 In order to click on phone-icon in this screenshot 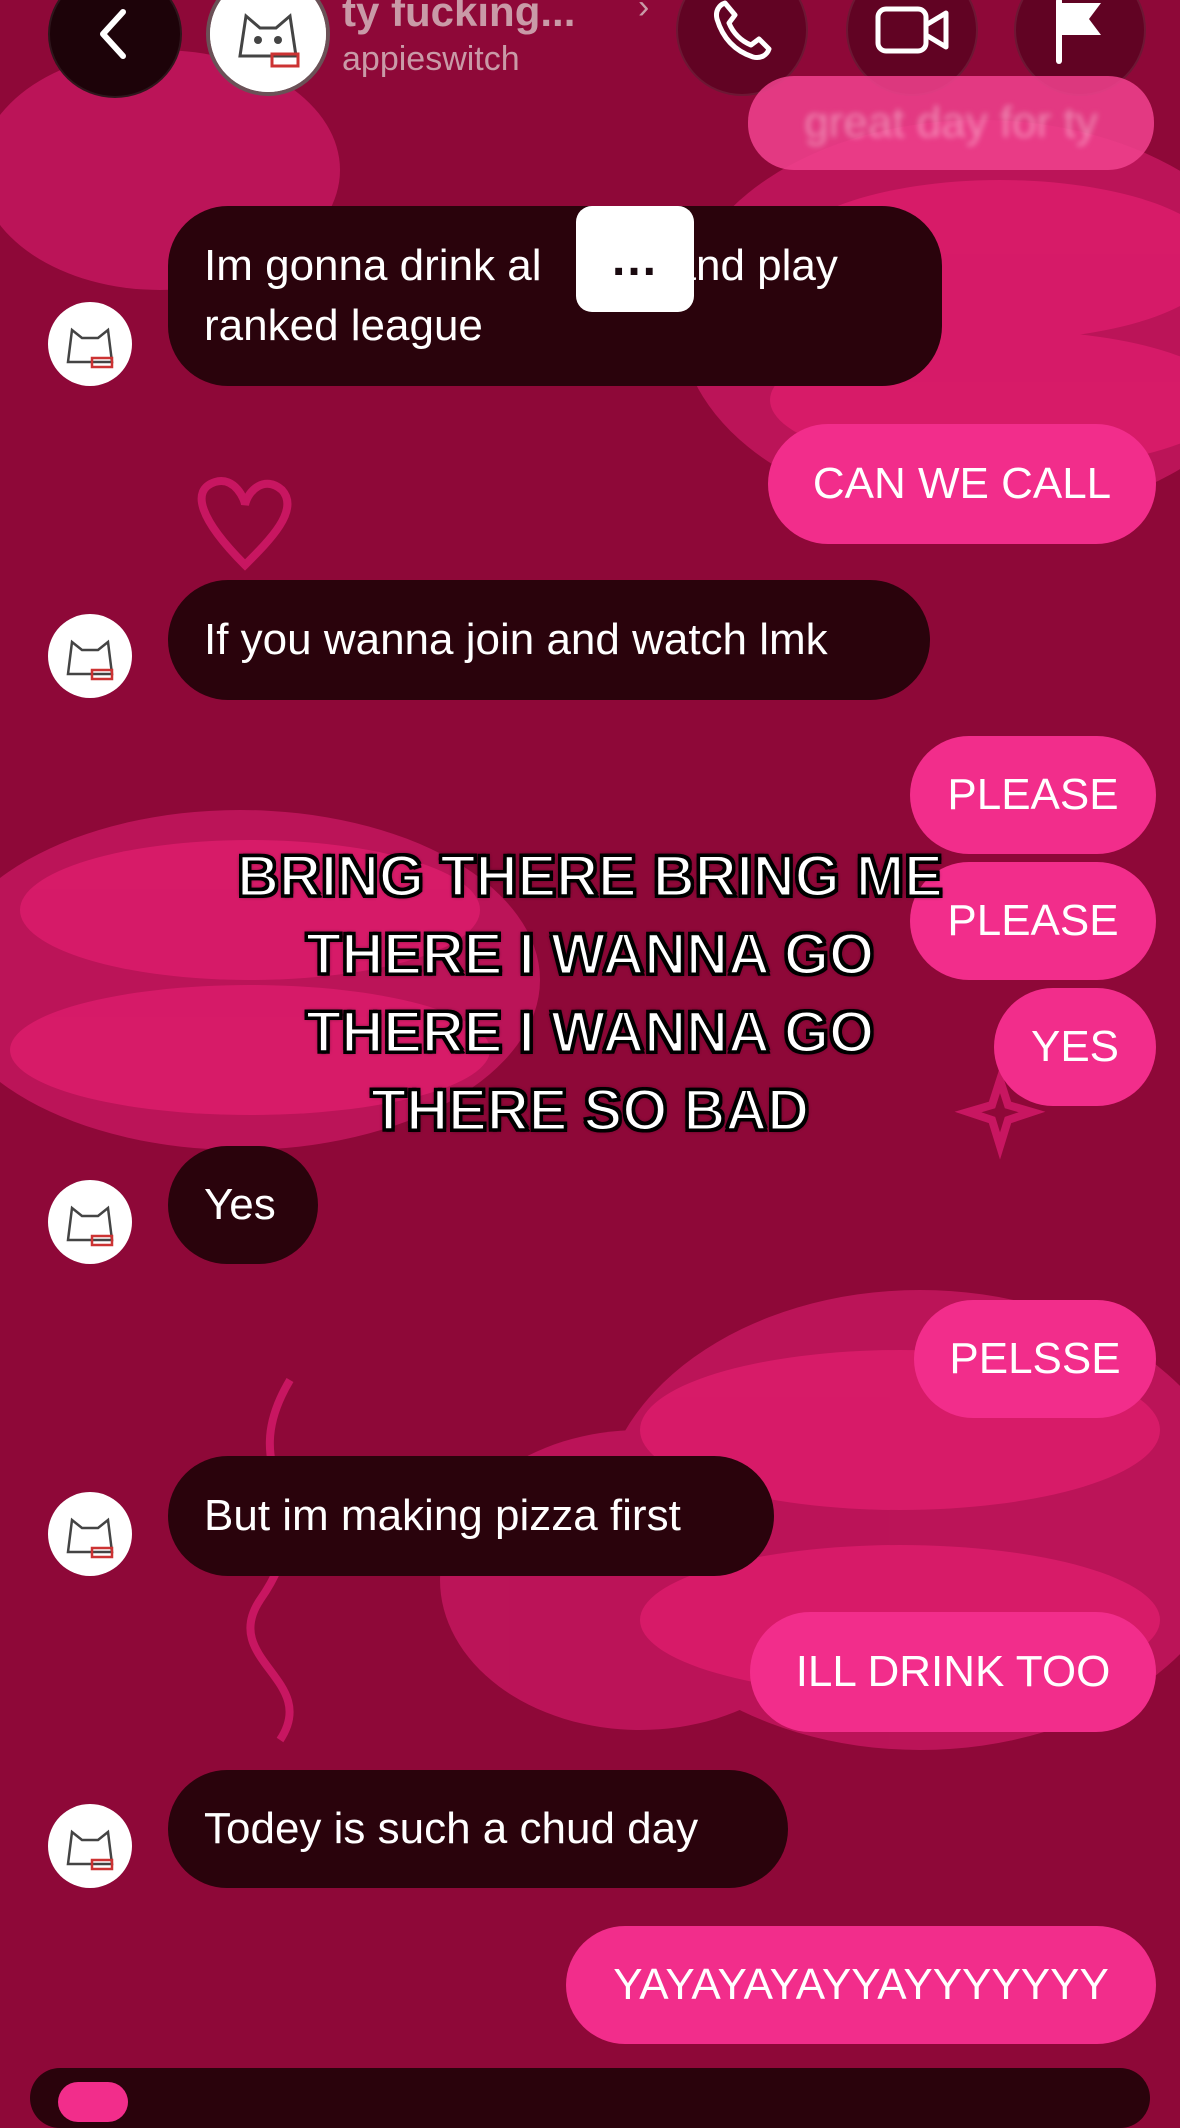, I will do `click(743, 30)`.